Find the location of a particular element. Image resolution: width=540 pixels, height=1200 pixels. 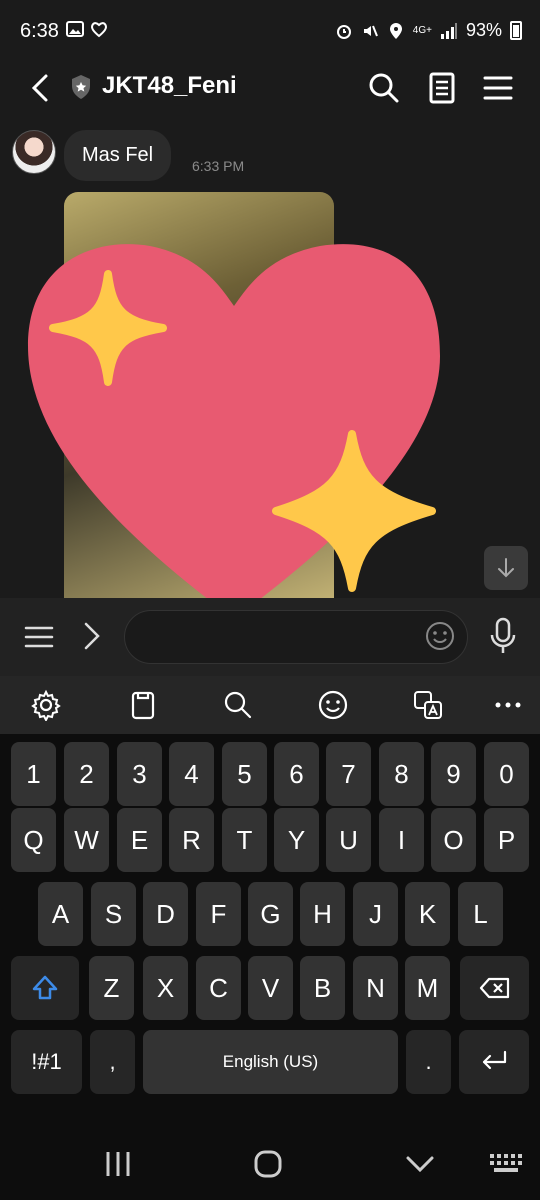

enter-arrow-icon is located at coordinates (494, 1060).